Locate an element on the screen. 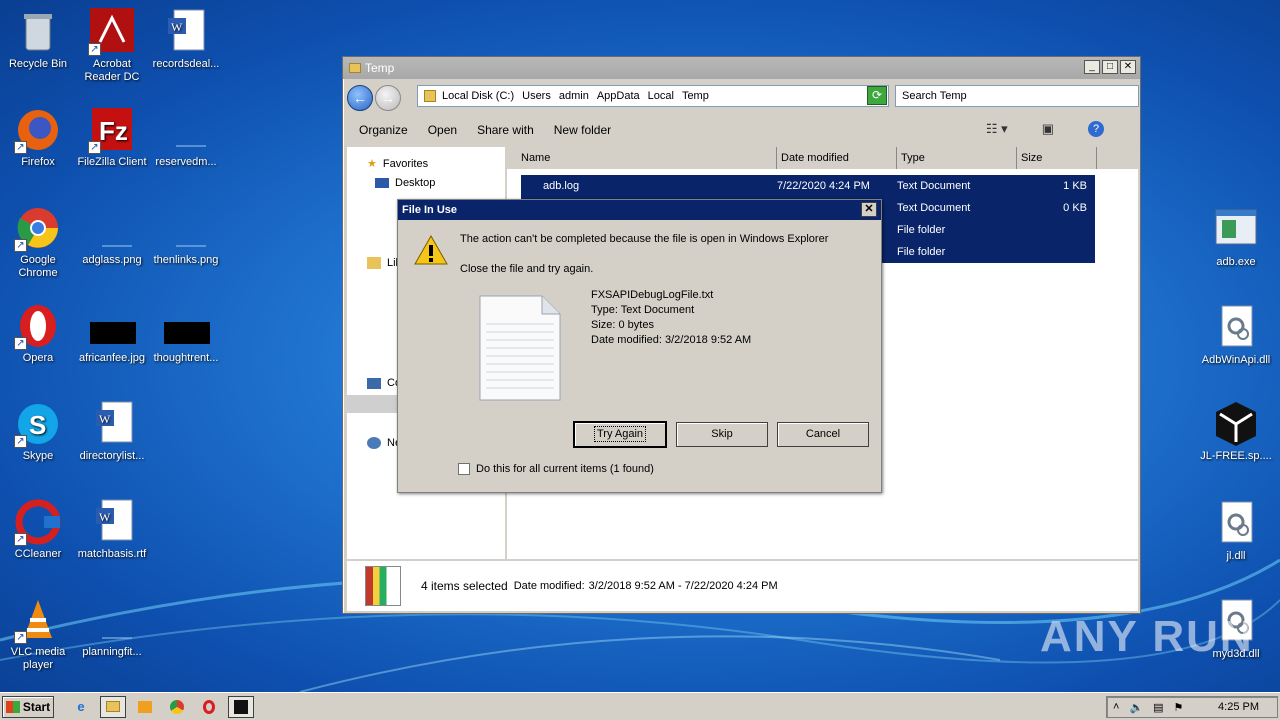 This screenshot has width=1280, height=720. desktop-icon-thenlinks: thenlinks.png is located at coordinates (186, 235).